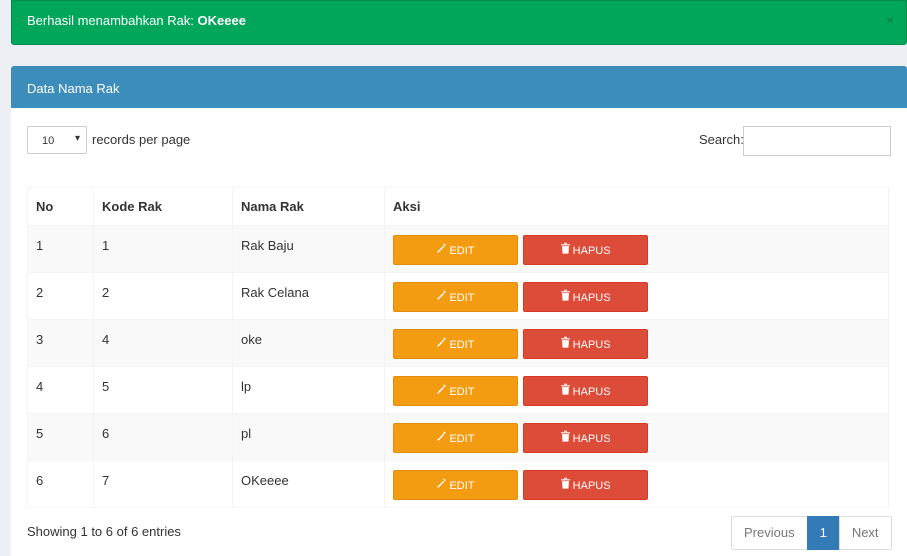  What do you see at coordinates (73, 88) in the screenshot?
I see `box-title: Data Nama Rak` at bounding box center [73, 88].